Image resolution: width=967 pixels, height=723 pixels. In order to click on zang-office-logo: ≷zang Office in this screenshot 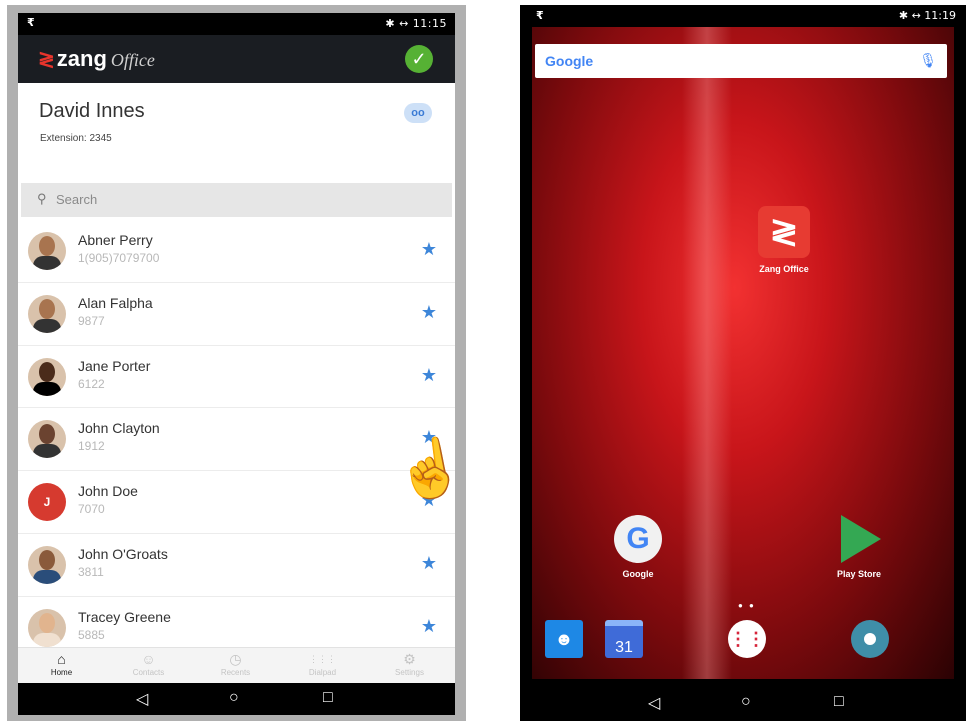, I will do `click(96, 58)`.